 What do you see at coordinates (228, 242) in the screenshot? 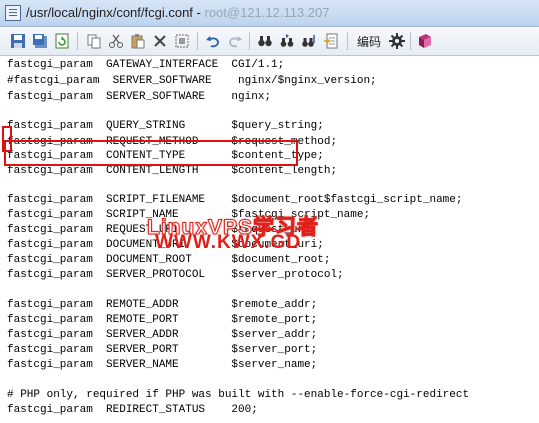
I see `watermark-url: WWW.KWX.GD` at bounding box center [228, 242].